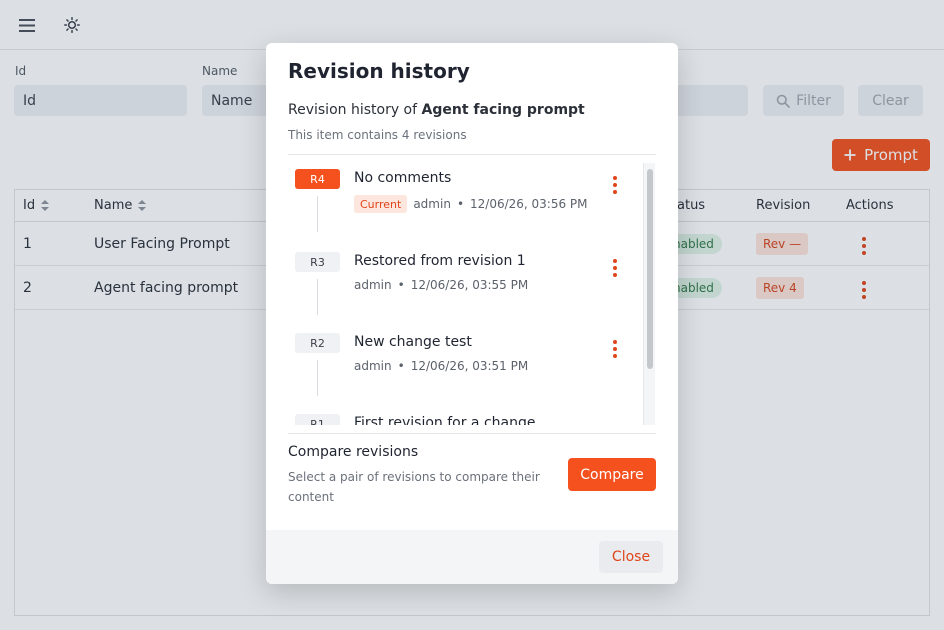 The image size is (944, 630). Describe the element at coordinates (445, 420) in the screenshot. I see `revision-title: First revision for a change` at that location.